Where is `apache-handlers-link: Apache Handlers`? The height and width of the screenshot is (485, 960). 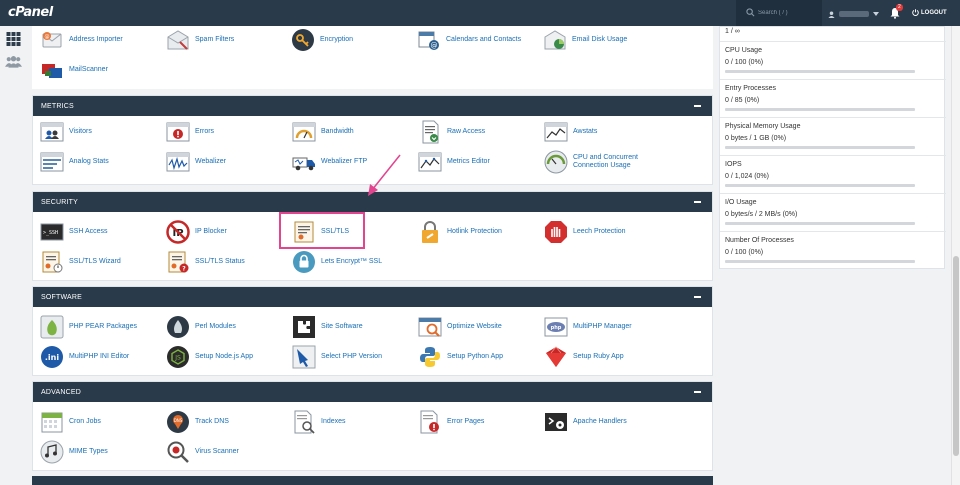 apache-handlers-link: Apache Handlers is located at coordinates (585, 422).